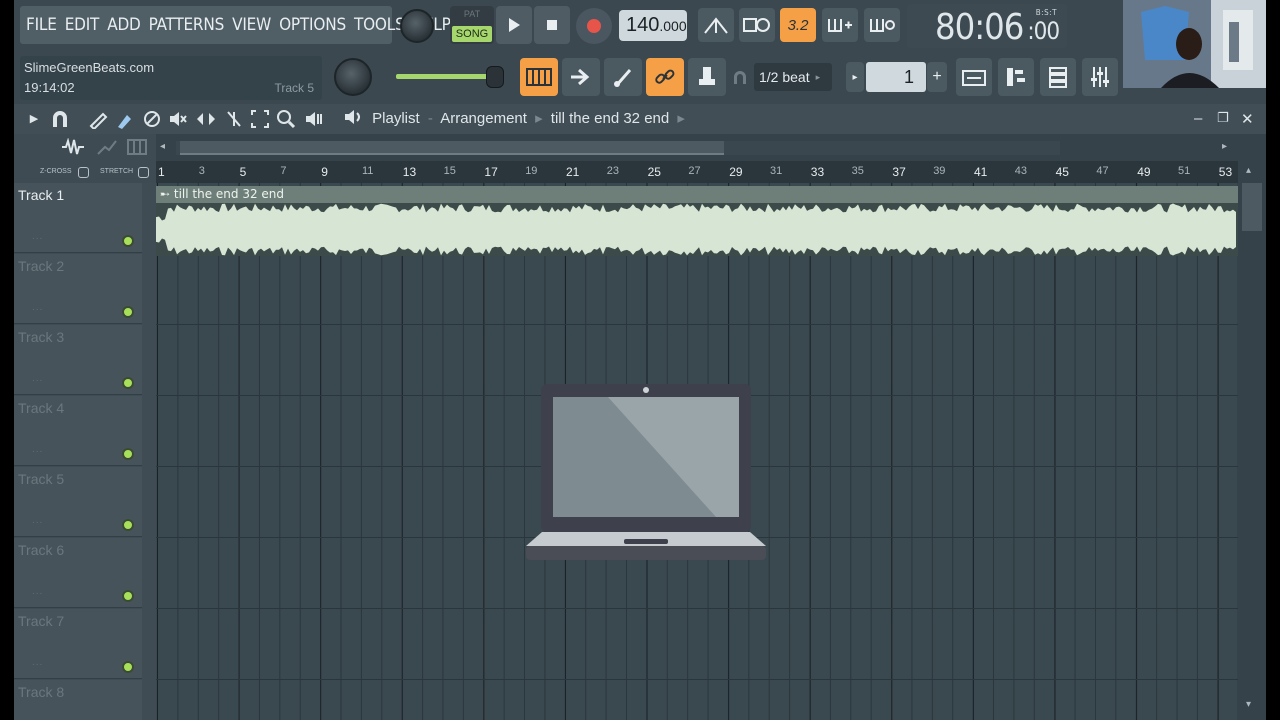 The height and width of the screenshot is (720, 1280). What do you see at coordinates (260, 119) in the screenshot?
I see `select-icon` at bounding box center [260, 119].